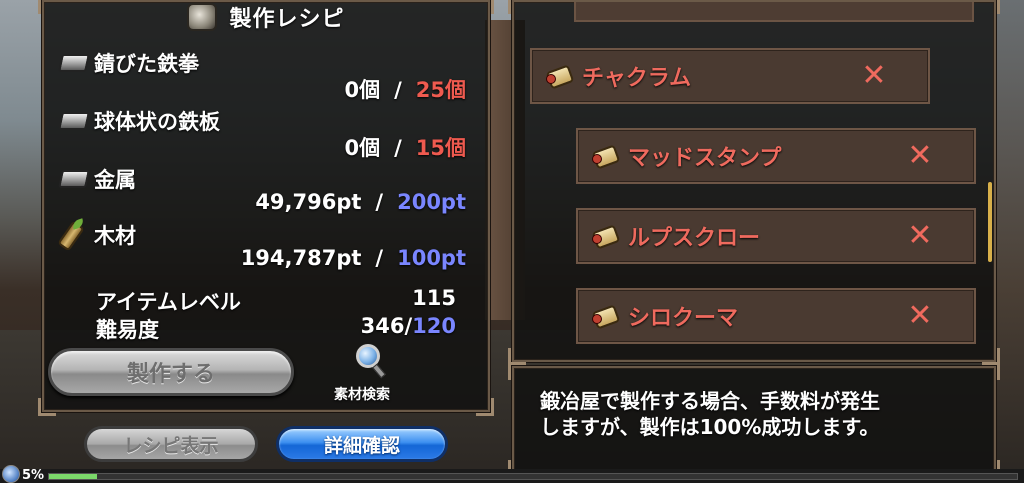  I want to click on material-row: 球体状の鉄板 0個 / 15個, so click(268, 134).